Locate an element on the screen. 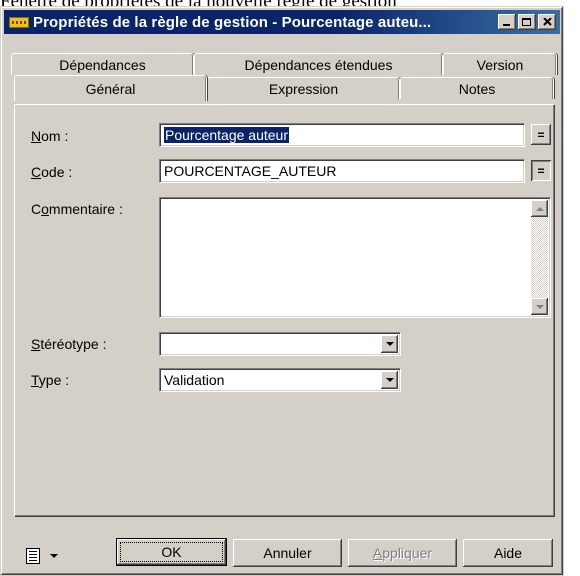  tab-version-label: Version is located at coordinates (500, 64).